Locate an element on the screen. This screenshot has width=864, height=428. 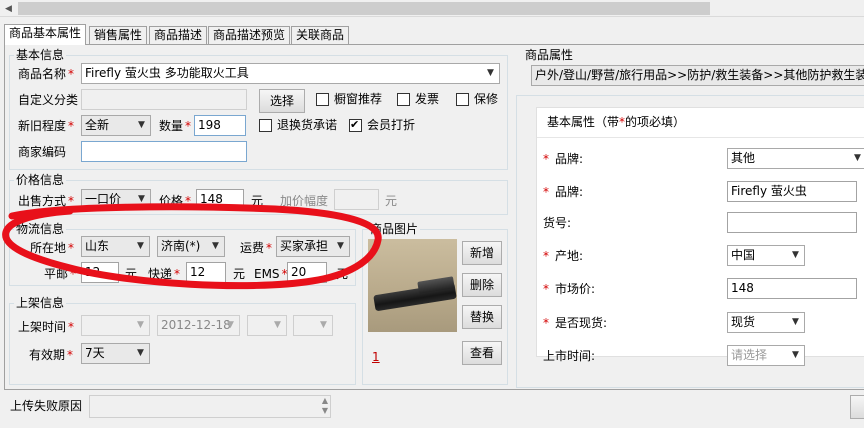
red-annotation-ellipse is located at coordinates (192, 246).